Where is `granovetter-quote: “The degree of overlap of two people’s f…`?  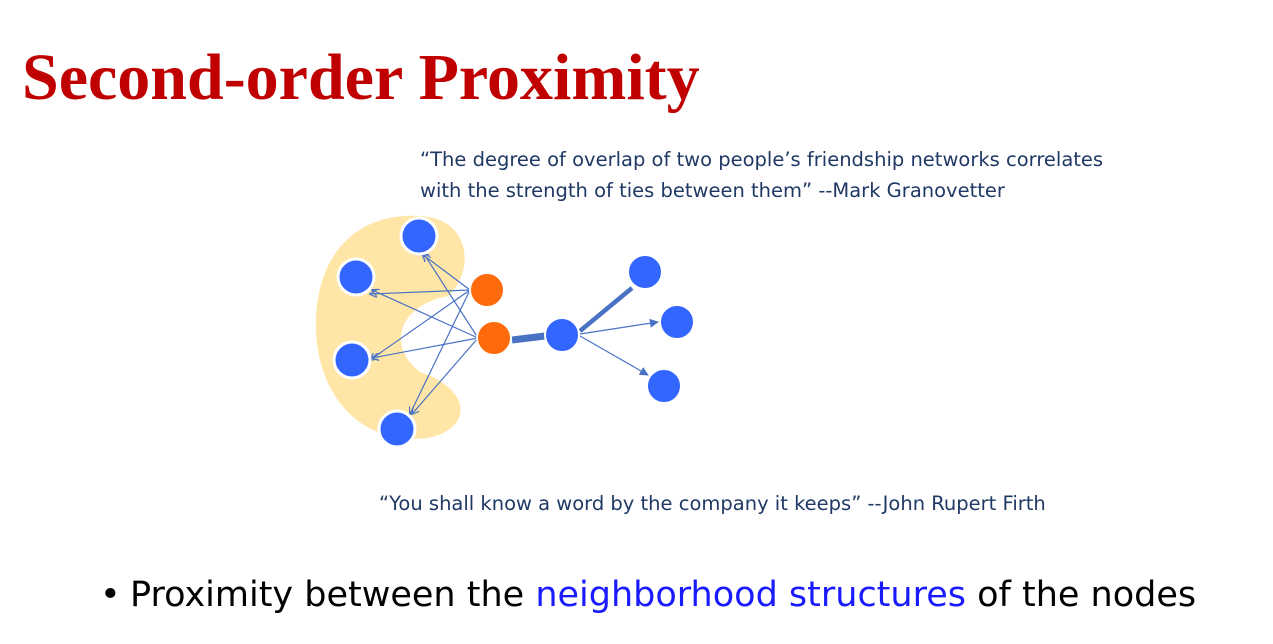 granovetter-quote: “The degree of overlap of two people’s f… is located at coordinates (761, 175).